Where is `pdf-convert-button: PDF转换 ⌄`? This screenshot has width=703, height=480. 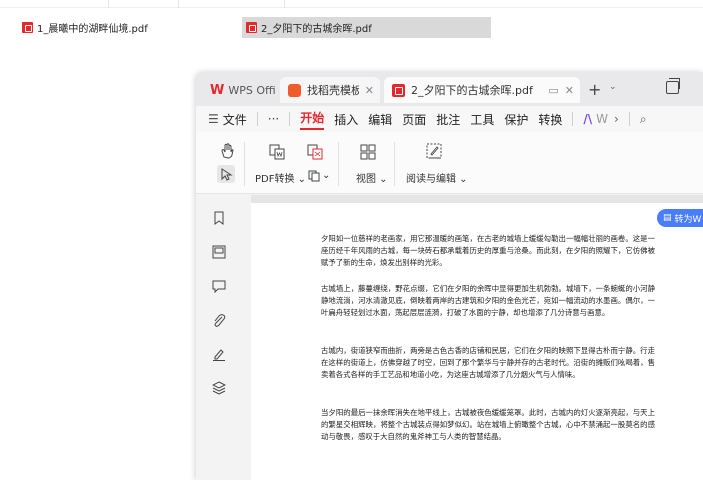
pdf-convert-button: PDF转换 ⌄ is located at coordinates (280, 177).